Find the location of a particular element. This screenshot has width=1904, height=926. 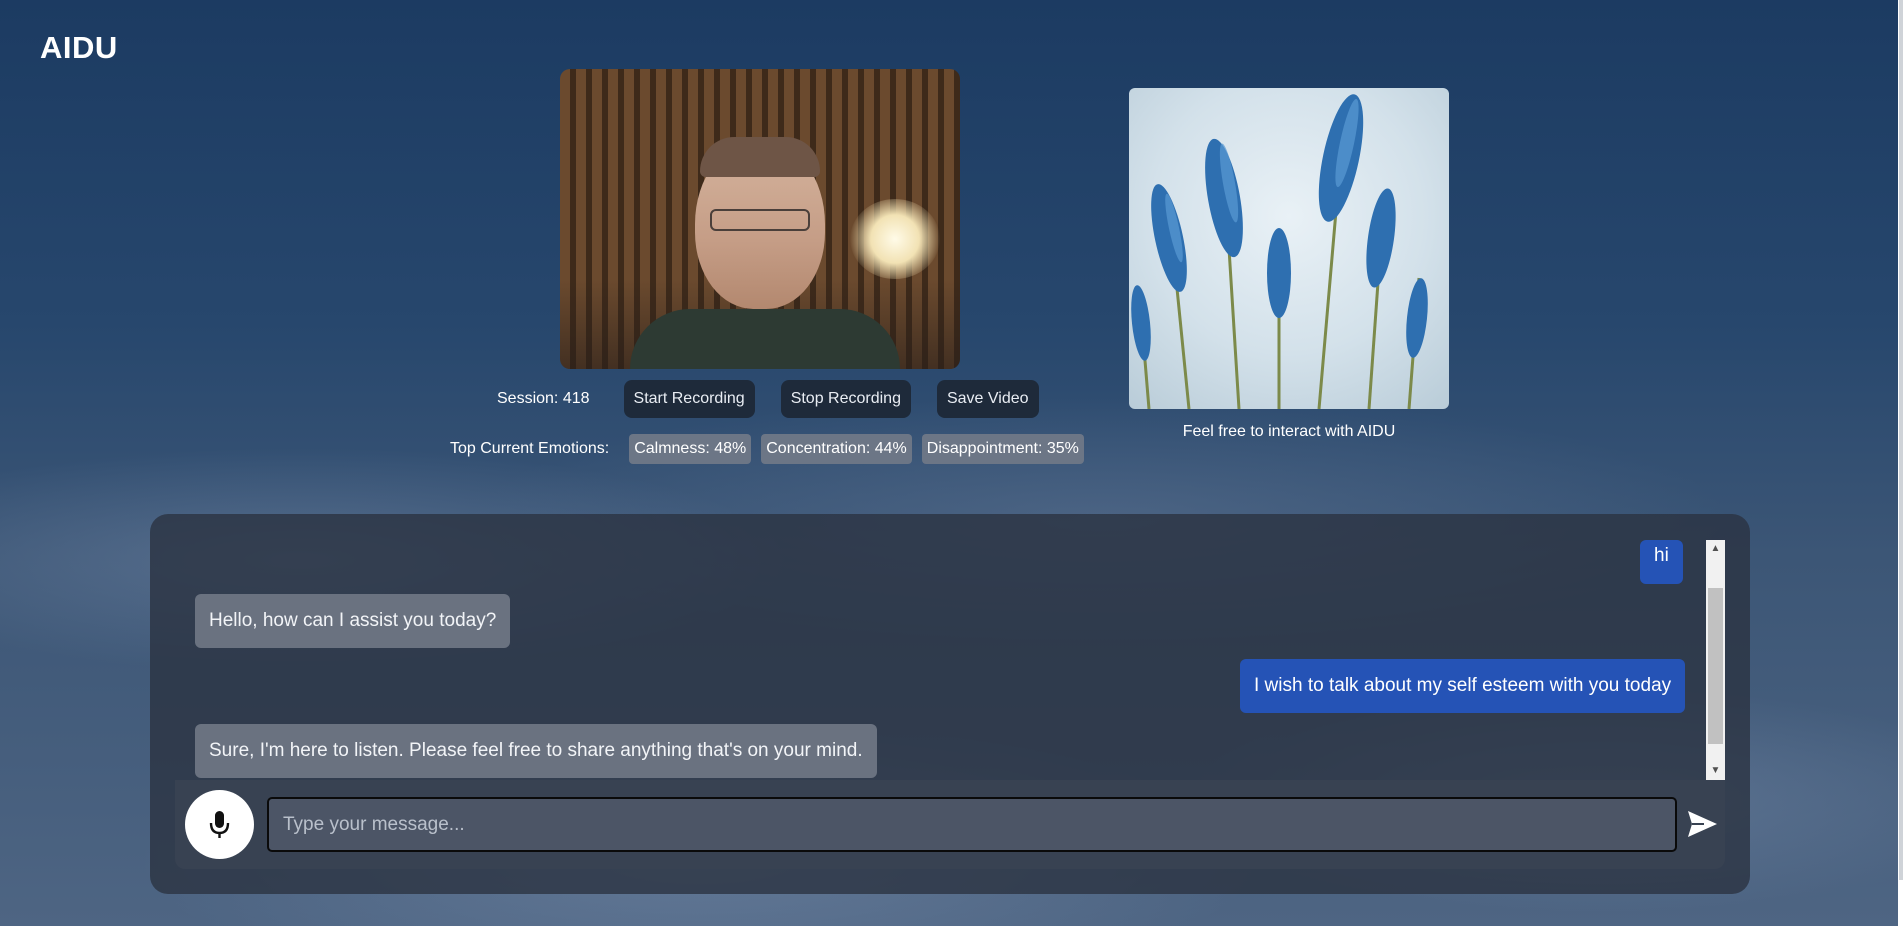

webcam-feed is located at coordinates (760, 219).